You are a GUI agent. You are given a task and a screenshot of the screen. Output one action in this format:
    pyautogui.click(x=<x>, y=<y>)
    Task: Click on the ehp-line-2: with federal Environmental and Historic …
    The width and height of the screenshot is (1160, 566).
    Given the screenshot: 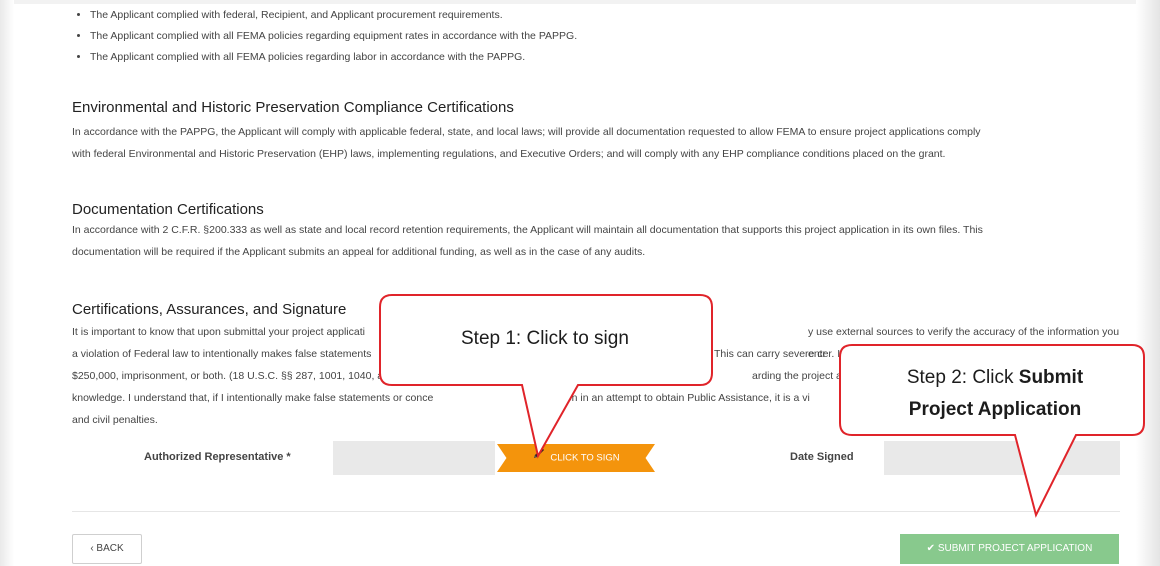 What is the action you would take?
    pyautogui.click(x=509, y=154)
    